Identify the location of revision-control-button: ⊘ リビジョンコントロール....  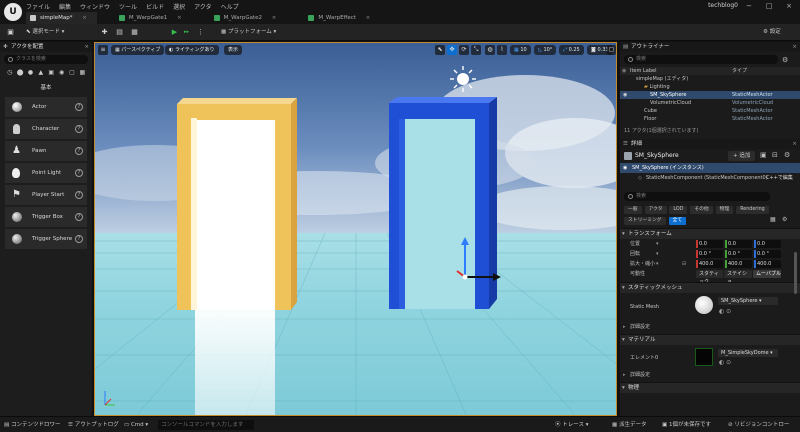
(764, 425).